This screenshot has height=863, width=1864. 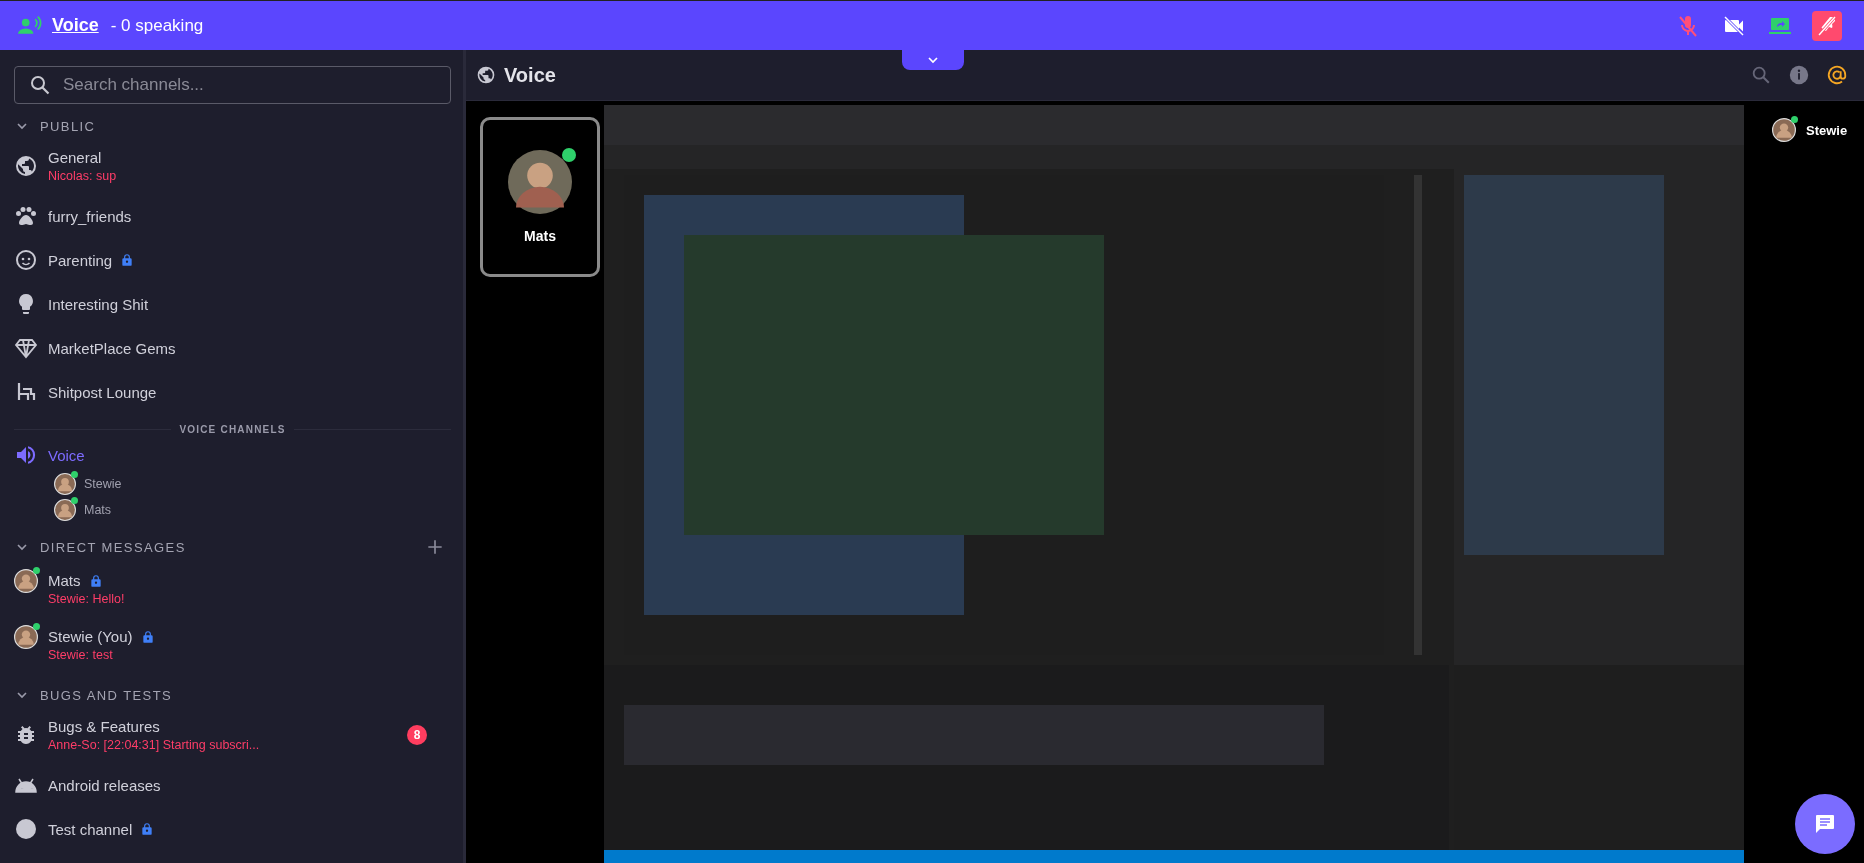 I want to click on channel-item: MarketPlace Gems, so click(x=232, y=348).